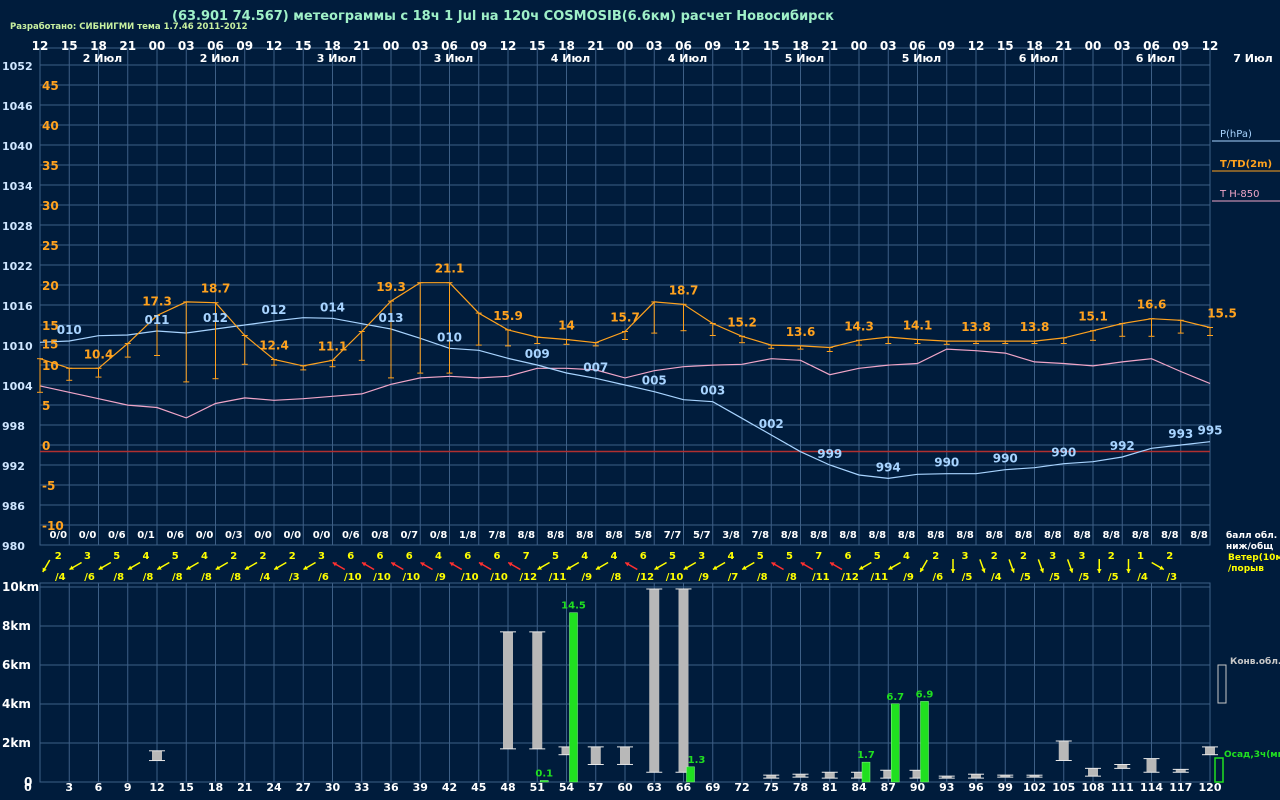 This screenshot has width=1280, height=800. I want to click on temperature-value-label: 18.7, so click(684, 290).